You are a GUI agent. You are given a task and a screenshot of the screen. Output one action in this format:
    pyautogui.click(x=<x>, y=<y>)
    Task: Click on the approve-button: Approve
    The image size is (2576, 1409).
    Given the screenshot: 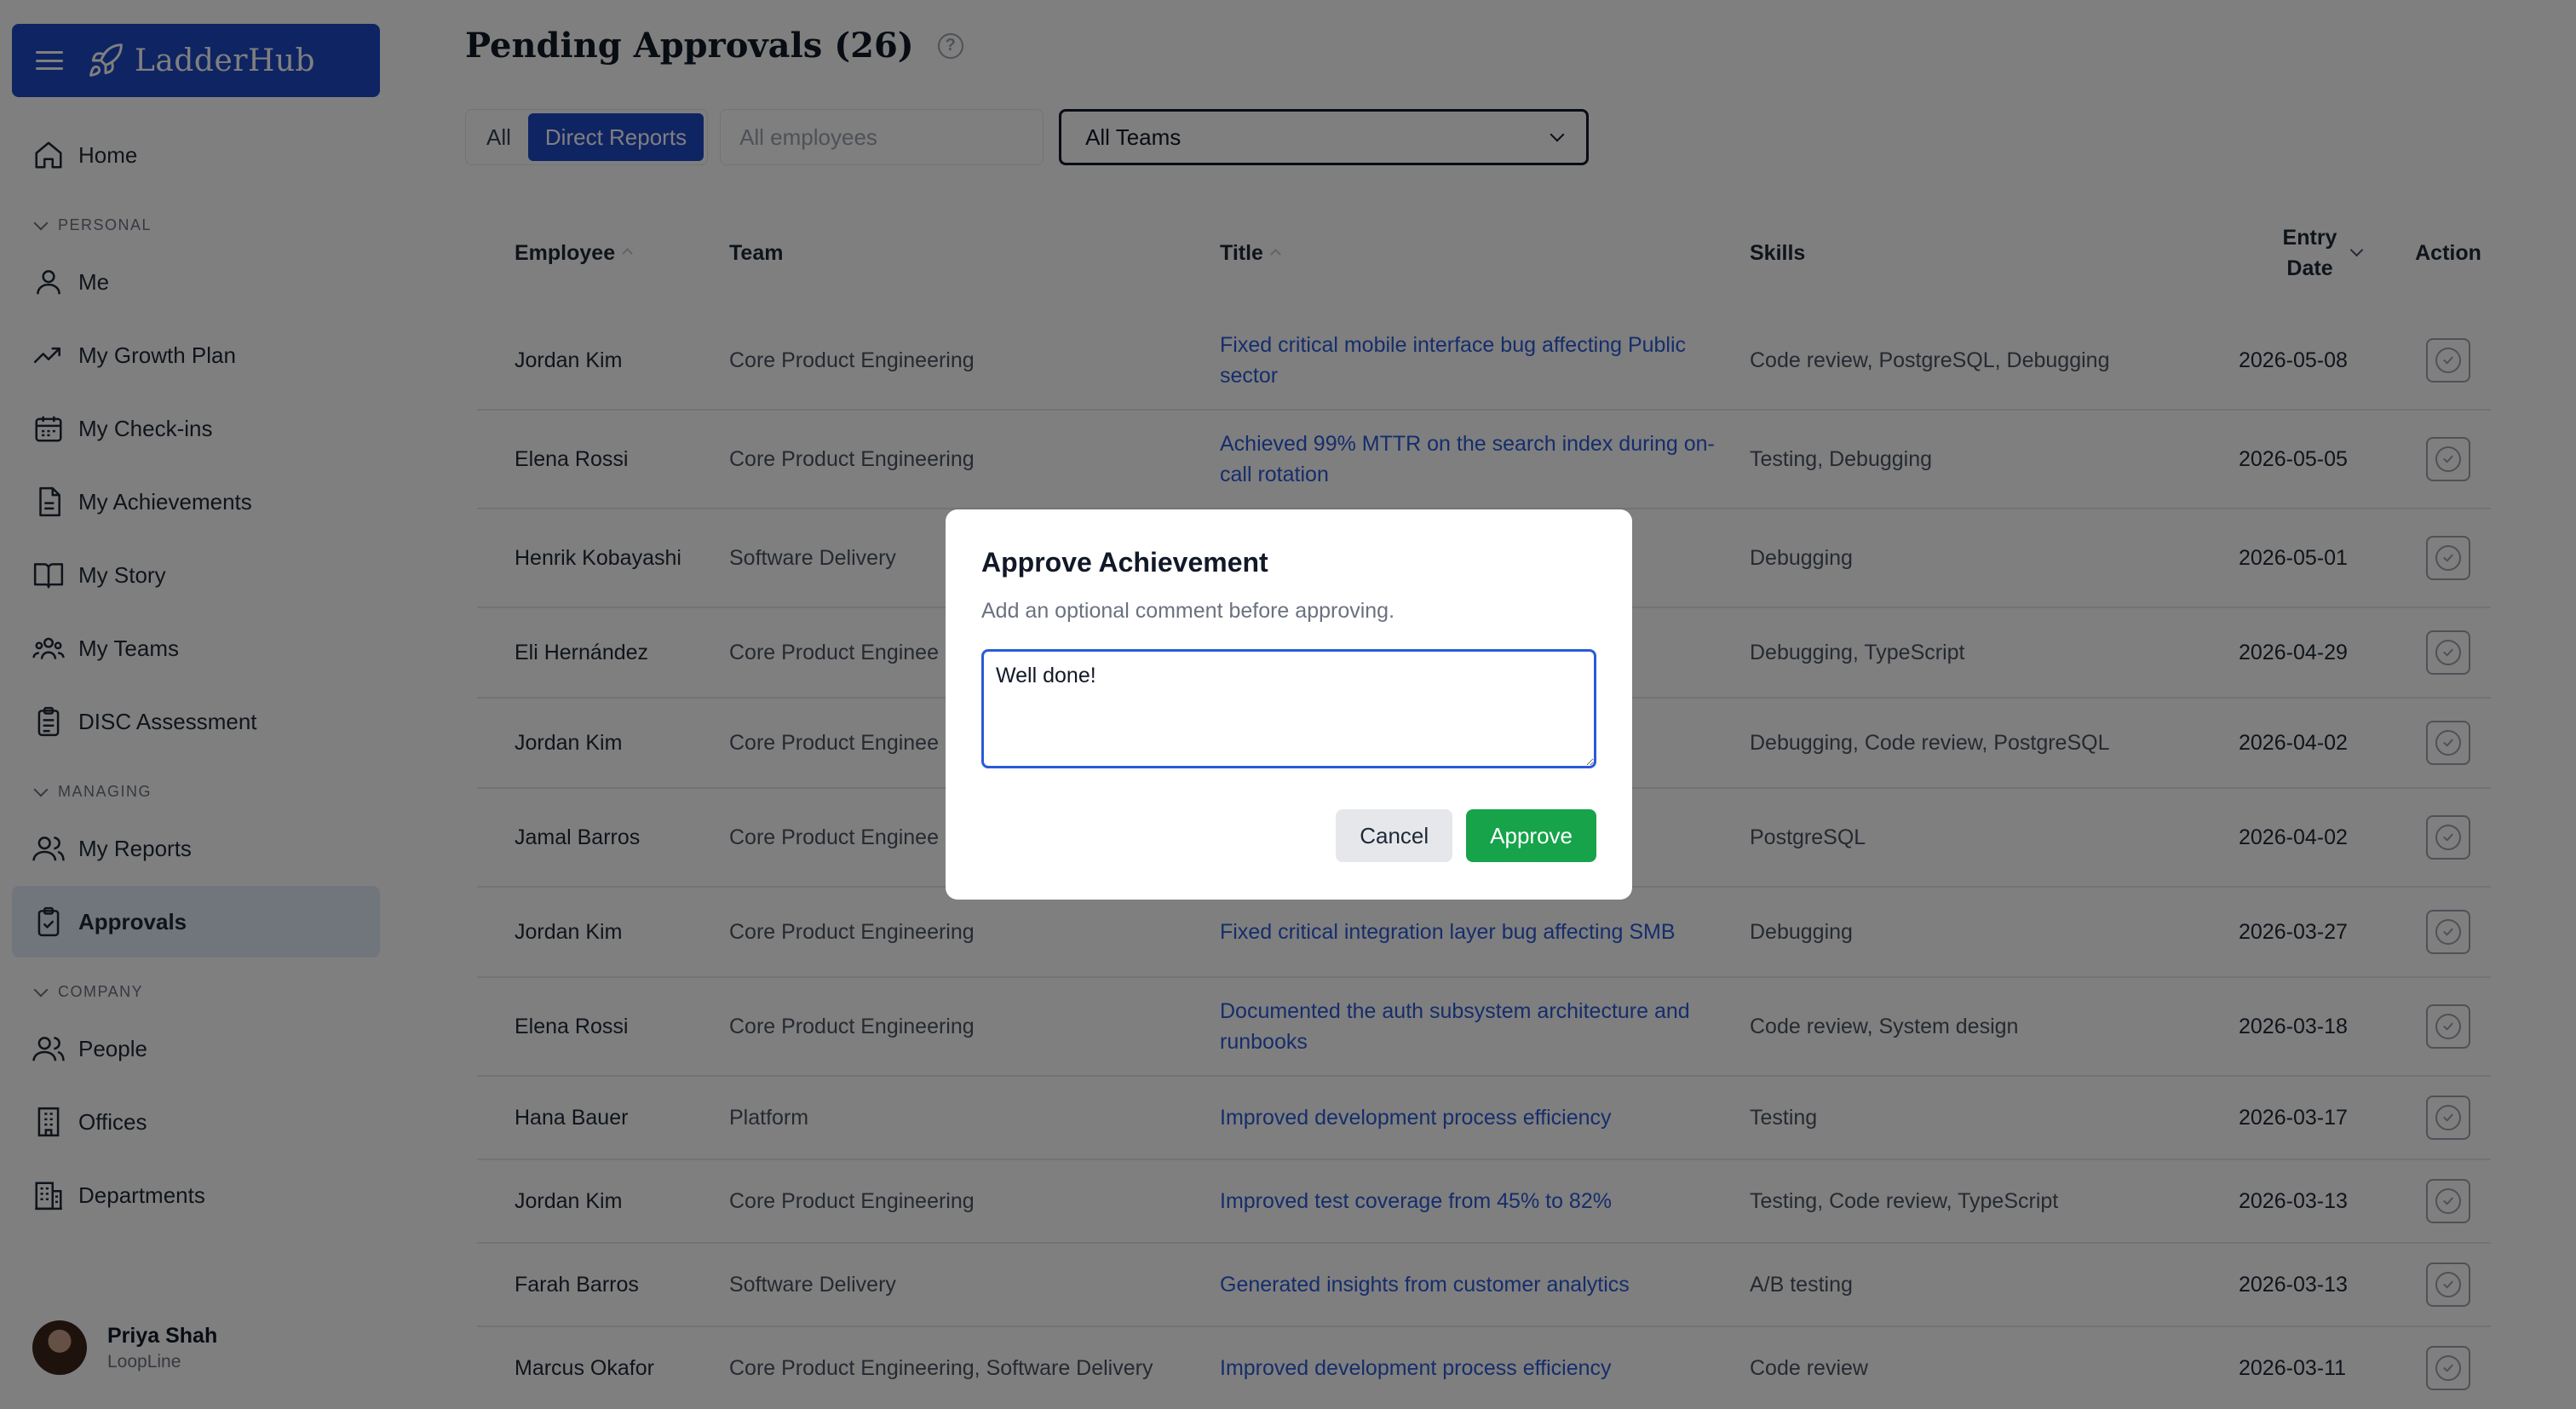 What is the action you would take?
    pyautogui.click(x=1531, y=835)
    